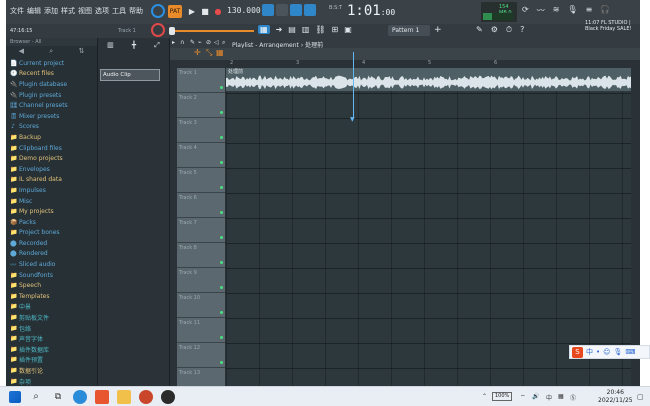 This screenshot has width=650, height=406. I want to click on ime-punct-icon: •, so click(598, 352).